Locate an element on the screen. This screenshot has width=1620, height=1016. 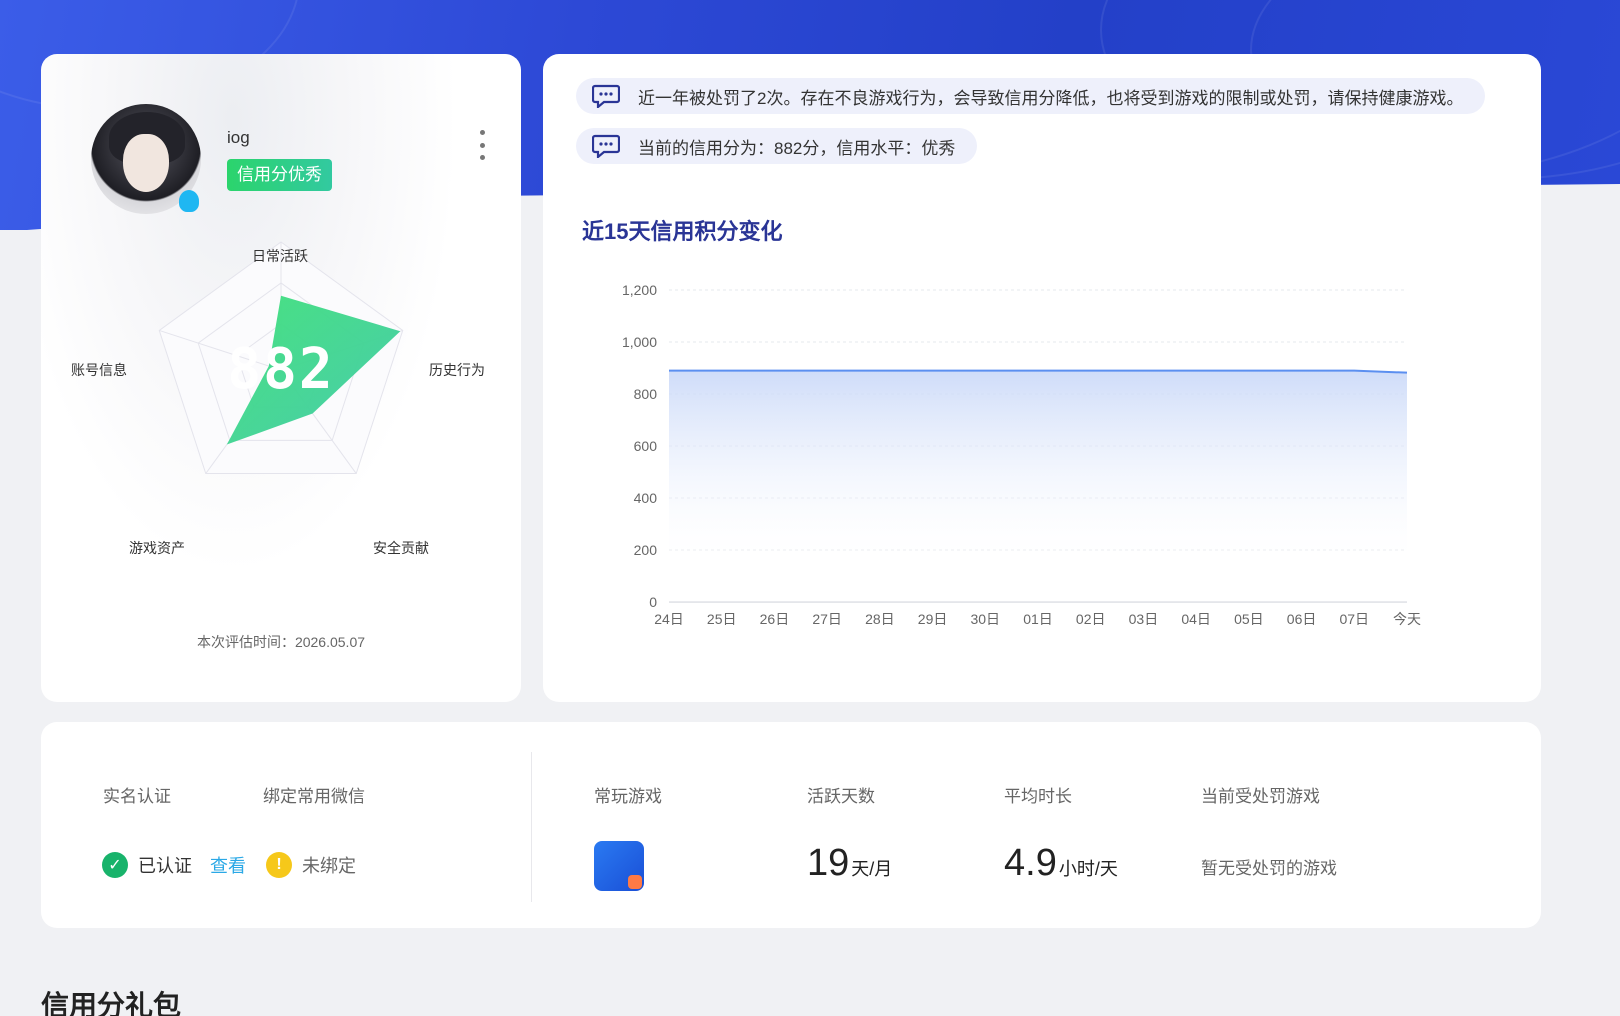
active-days-label: 活跃天数 is located at coordinates (841, 796).